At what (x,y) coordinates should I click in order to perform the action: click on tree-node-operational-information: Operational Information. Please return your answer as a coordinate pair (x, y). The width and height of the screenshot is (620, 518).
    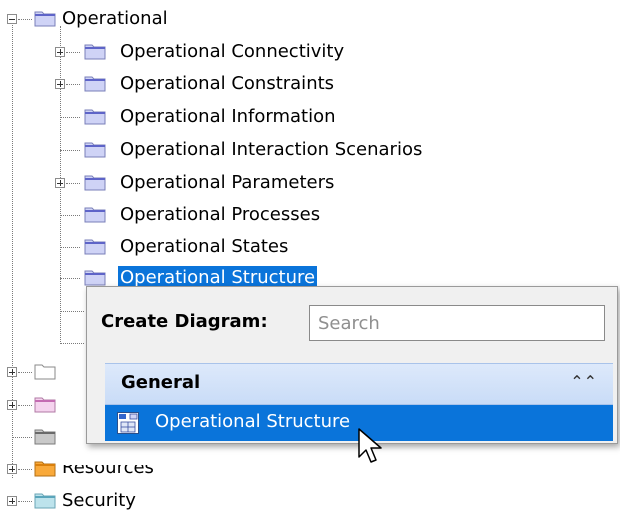
    Looking at the image, I should click on (228, 117).